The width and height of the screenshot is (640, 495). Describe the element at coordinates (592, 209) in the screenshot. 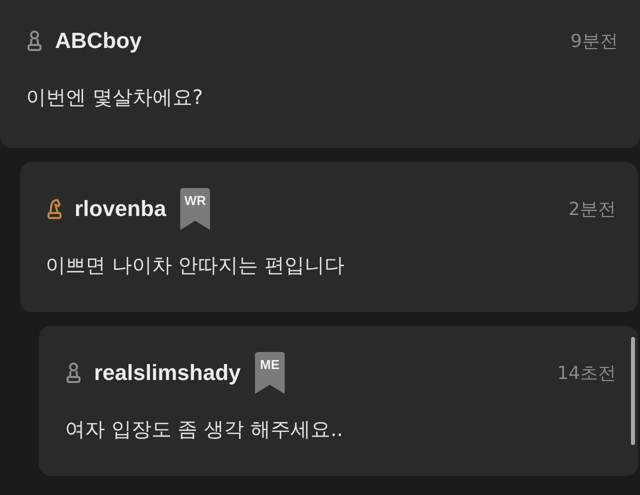

I see `timestamp: 2분전` at that location.